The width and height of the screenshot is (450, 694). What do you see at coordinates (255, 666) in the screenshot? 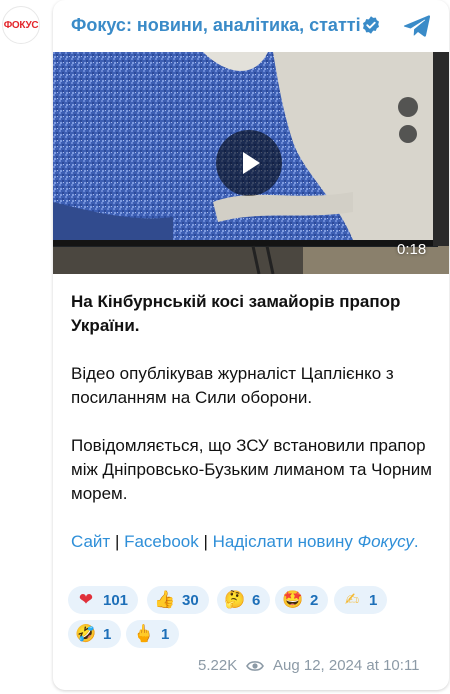
I see `eye-icon` at bounding box center [255, 666].